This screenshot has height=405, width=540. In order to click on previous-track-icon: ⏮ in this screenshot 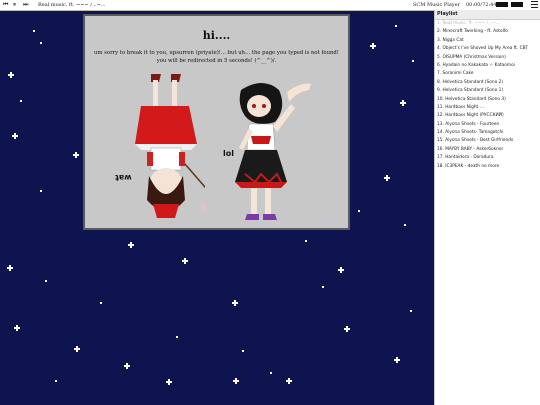, I will do `click(5, 4)`.